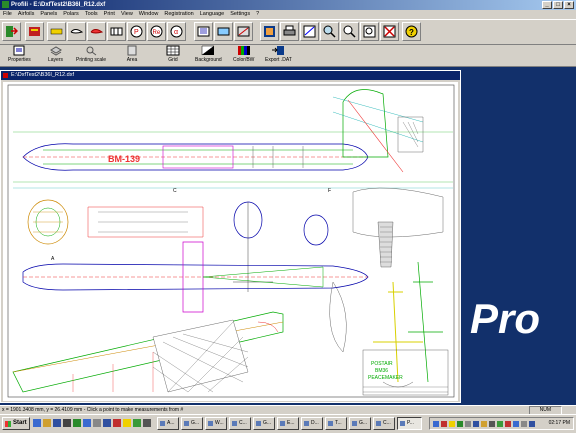 The image size is (576, 433). Describe the element at coordinates (389, 31) in the screenshot. I see `close-document-icon` at that location.